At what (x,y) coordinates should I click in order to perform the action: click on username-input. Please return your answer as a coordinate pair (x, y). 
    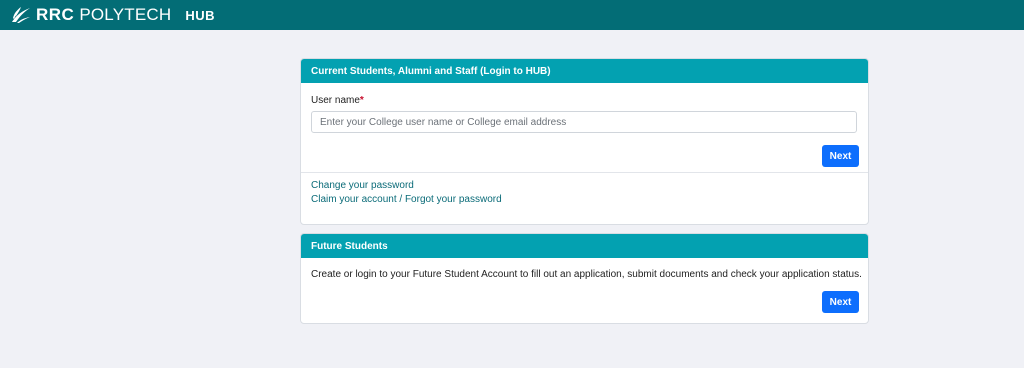
    Looking at the image, I should click on (584, 122).